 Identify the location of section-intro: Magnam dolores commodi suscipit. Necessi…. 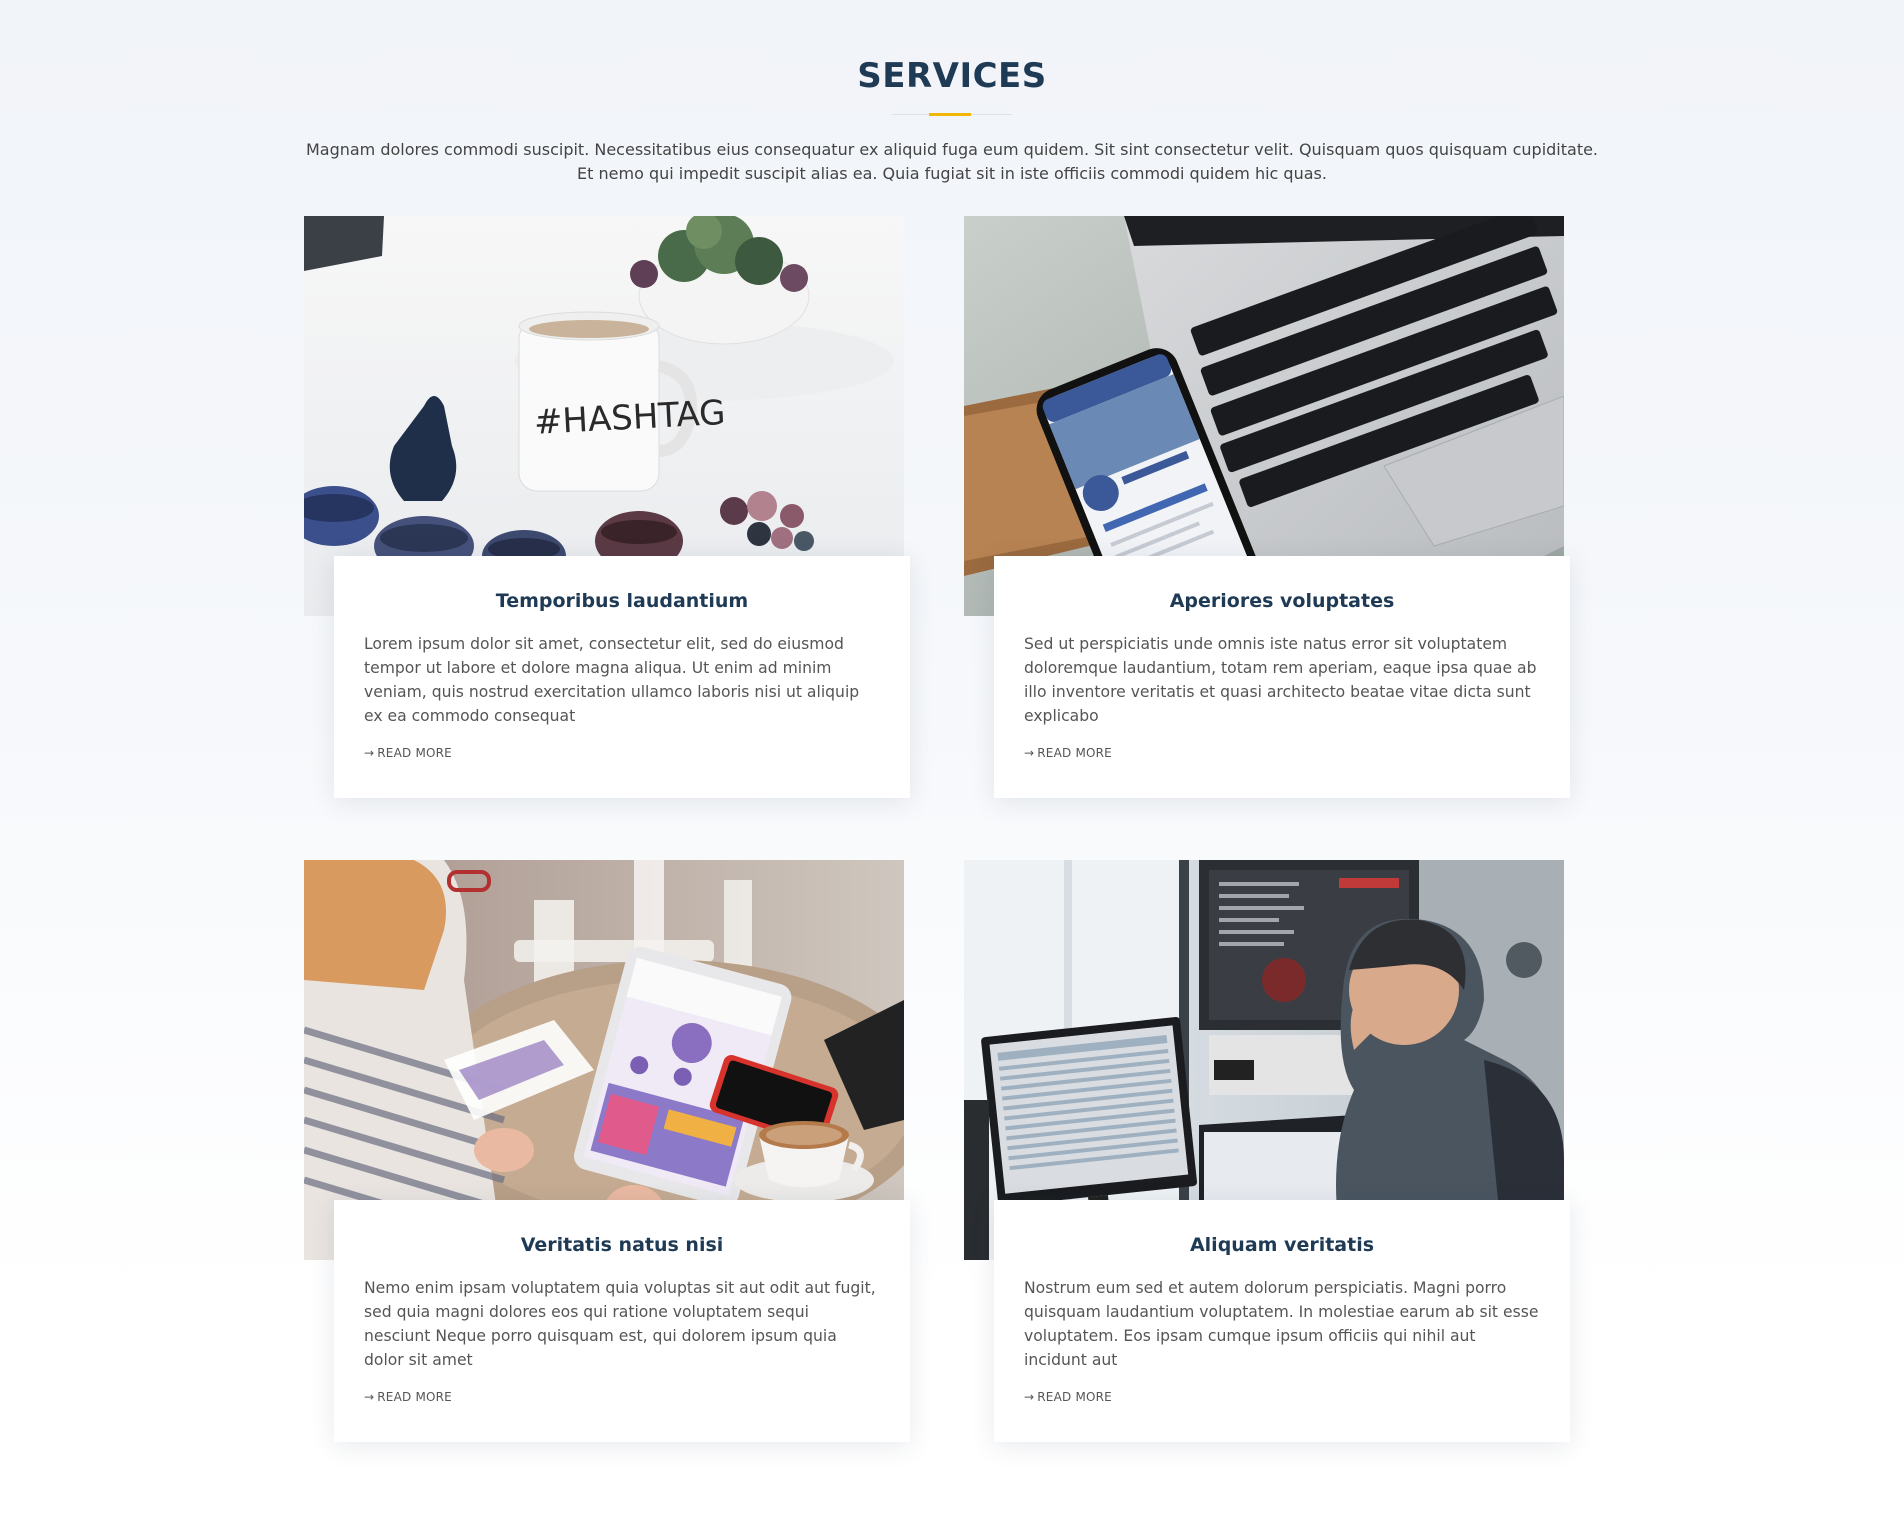
(952, 161).